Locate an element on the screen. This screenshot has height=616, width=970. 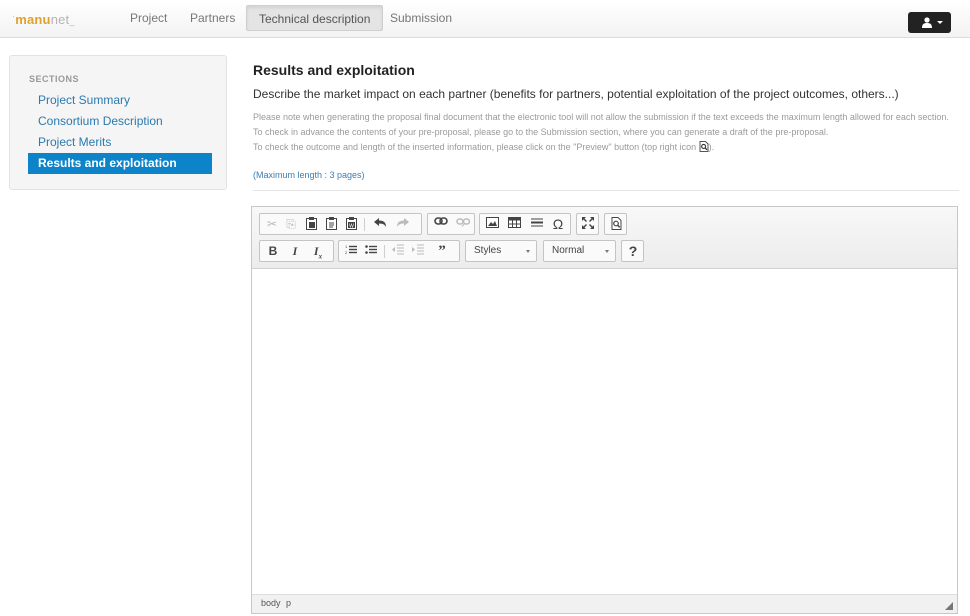
editor-toolbar: ✂ ⎘ W Ω B I Ix 1 2 ” Styles Normal ? is located at coordinates (604, 238).